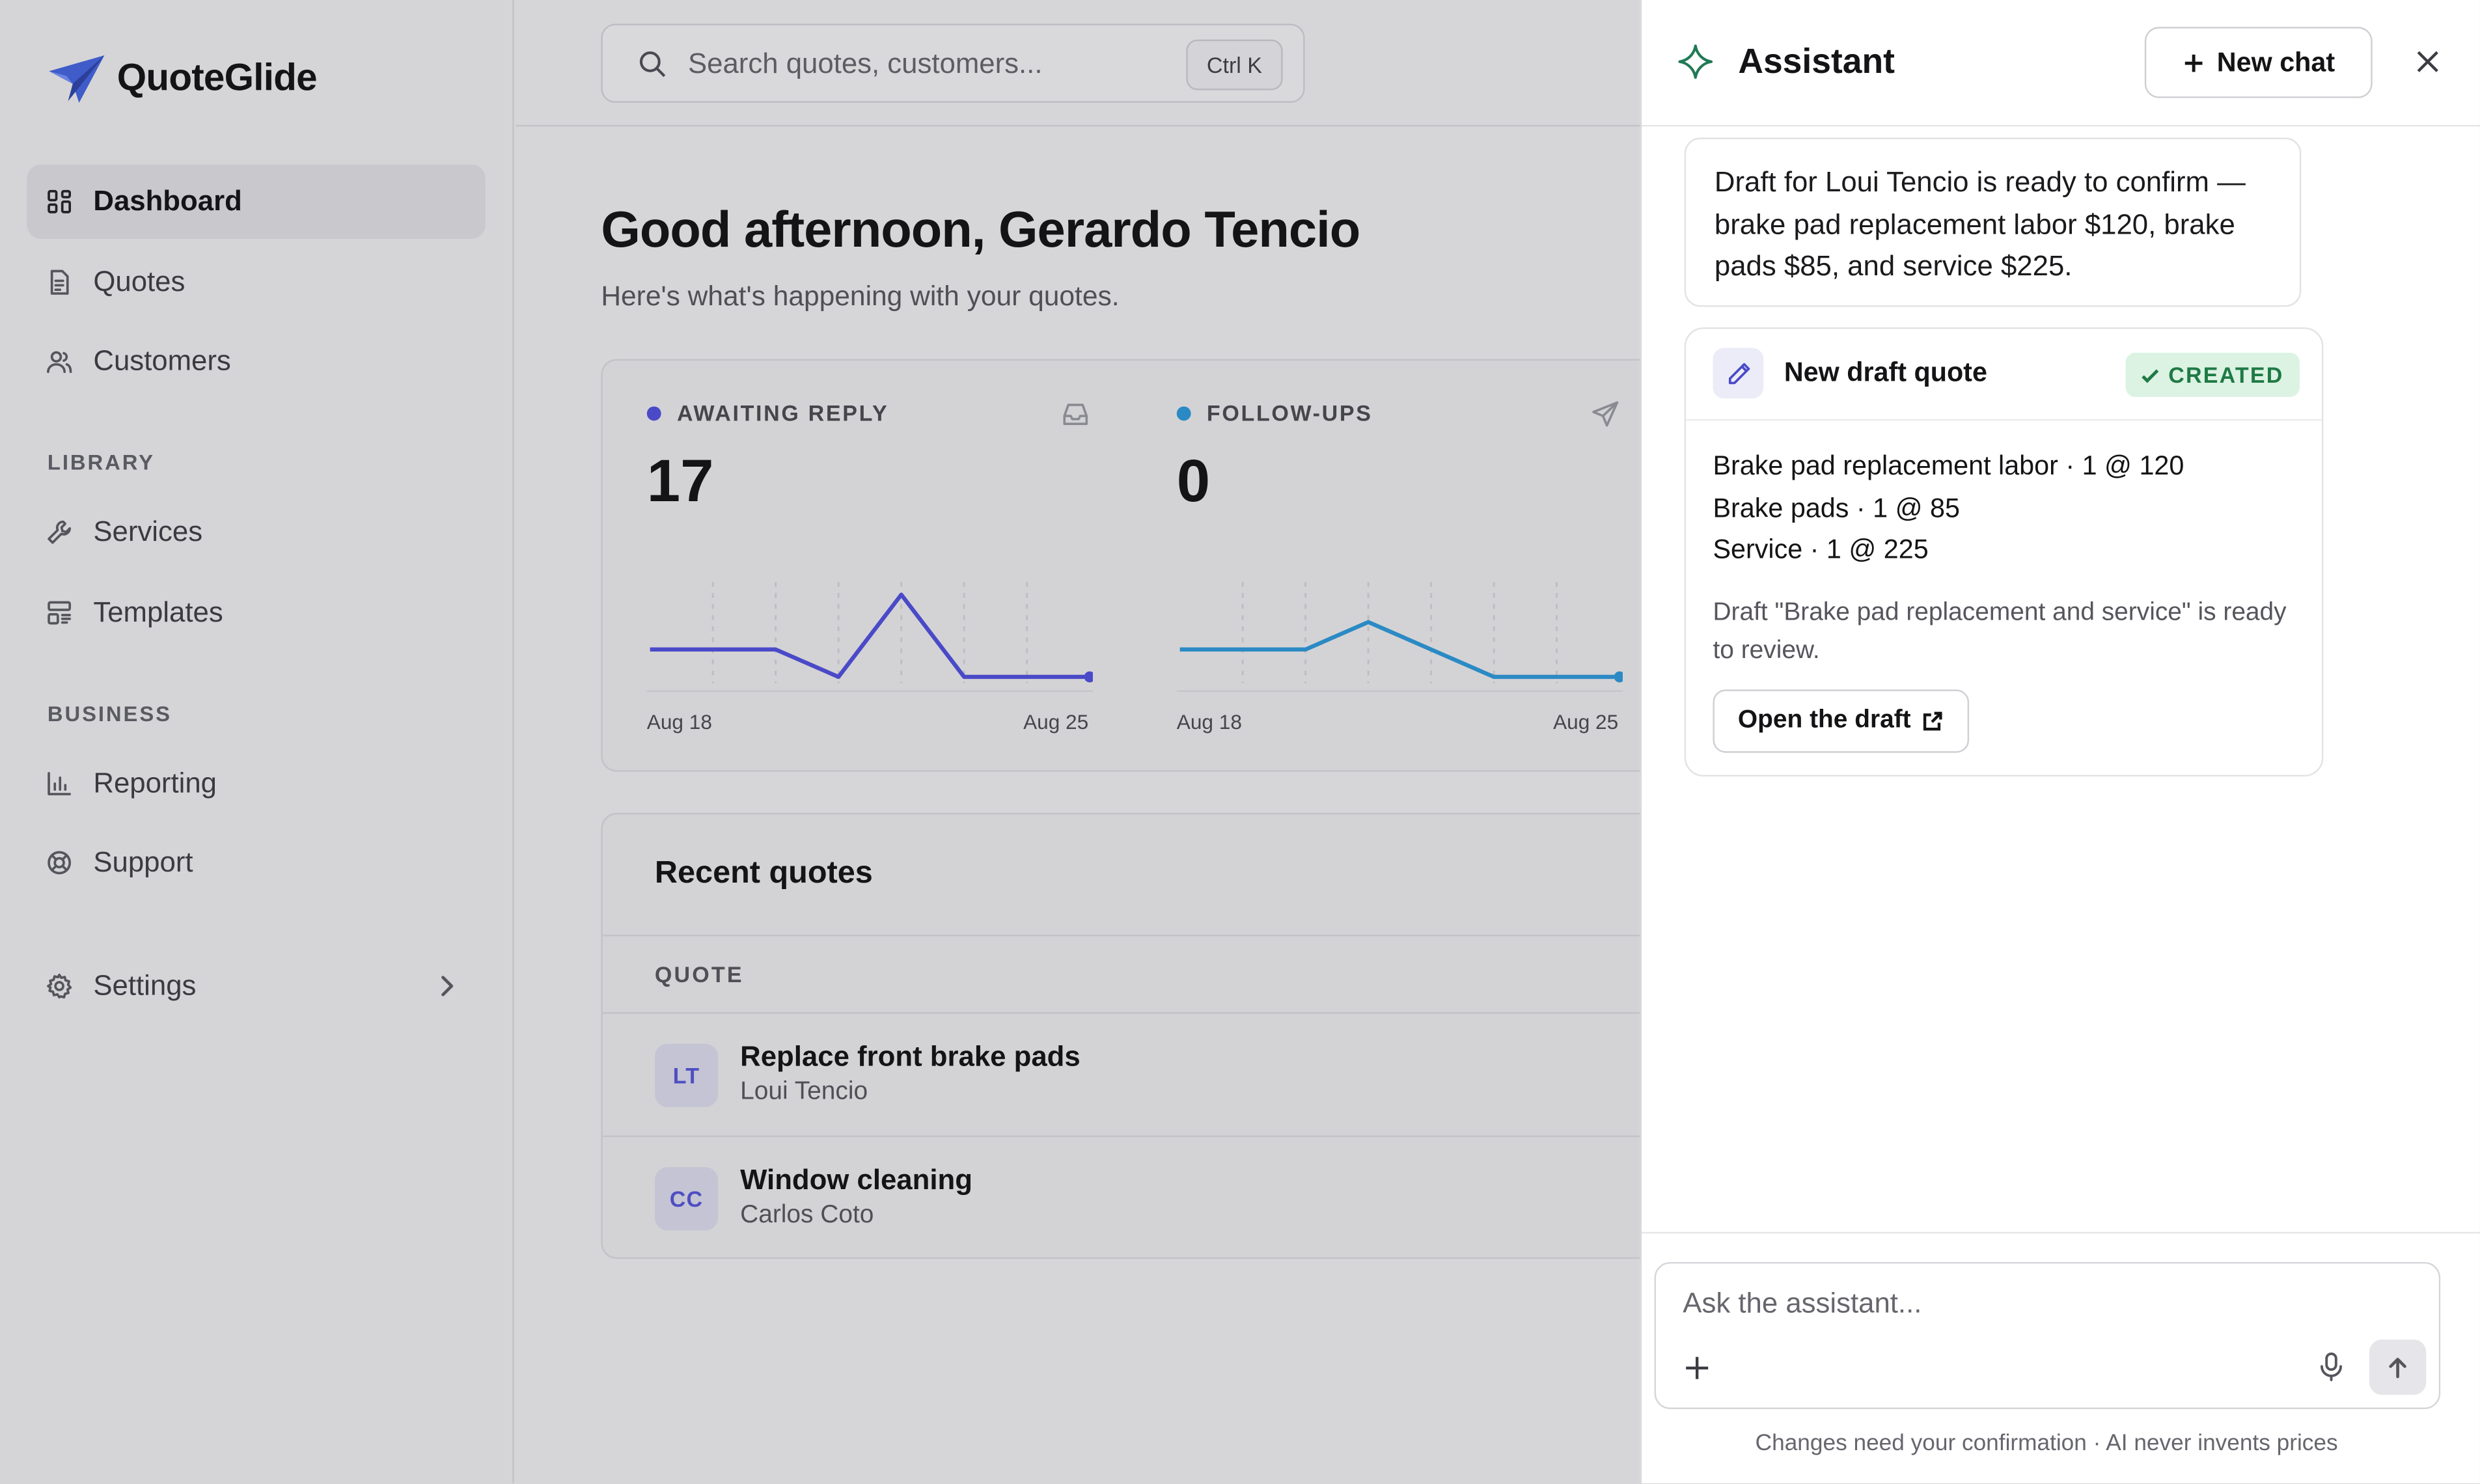 The height and width of the screenshot is (1484, 2480). What do you see at coordinates (60, 613) in the screenshot?
I see `template-icon` at bounding box center [60, 613].